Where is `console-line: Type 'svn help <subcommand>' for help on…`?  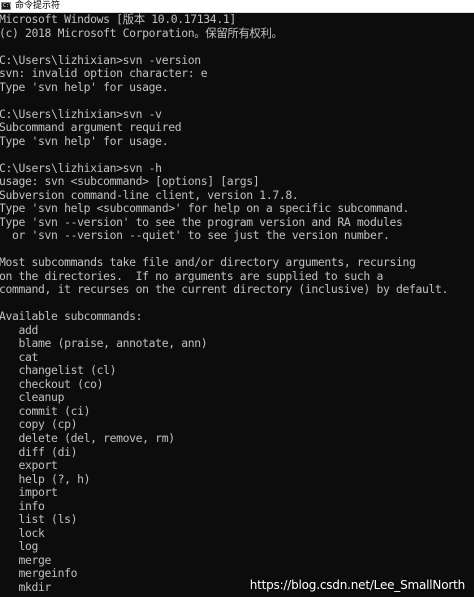 console-line: Type 'svn help <subcommand>' for help on… is located at coordinates (204, 208).